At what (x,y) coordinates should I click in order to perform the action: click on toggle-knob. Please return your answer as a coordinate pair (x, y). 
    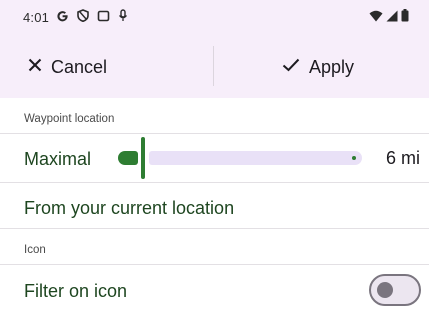
    Looking at the image, I should click on (385, 290).